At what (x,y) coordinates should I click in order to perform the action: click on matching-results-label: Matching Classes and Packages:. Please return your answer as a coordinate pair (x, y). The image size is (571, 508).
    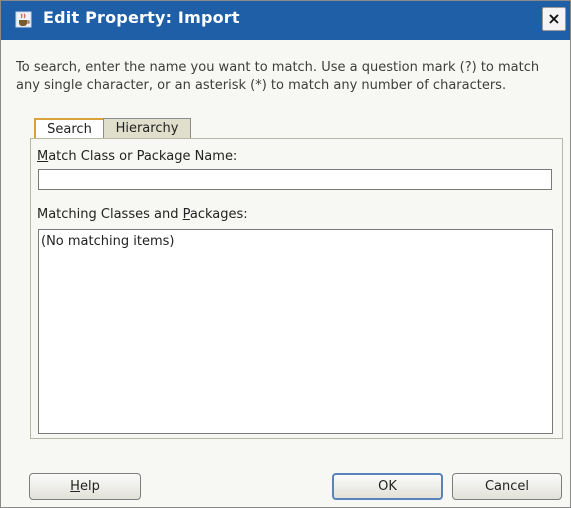
    Looking at the image, I should click on (142, 214).